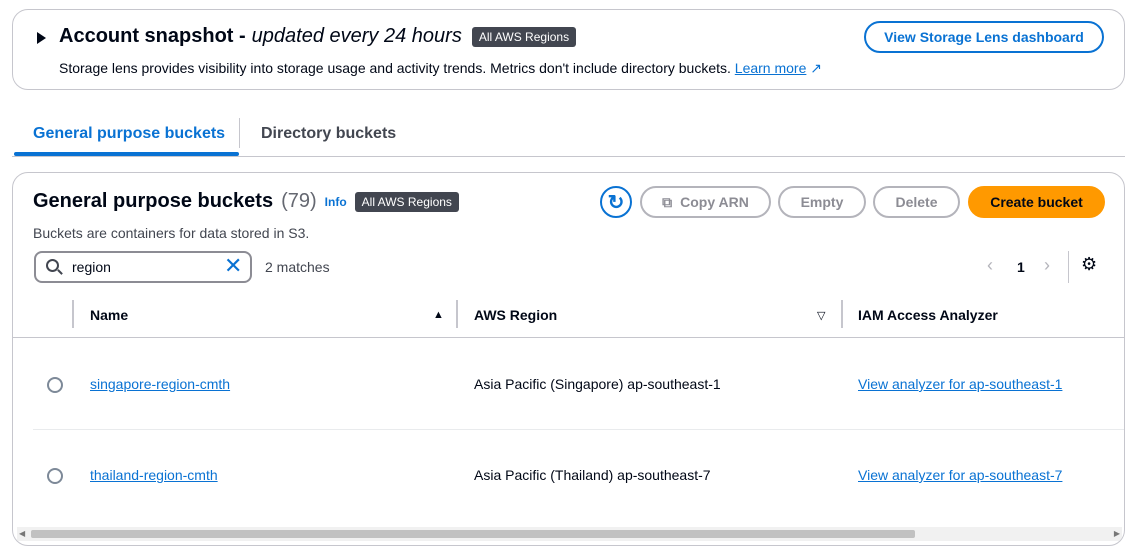 This screenshot has height=551, width=1133. What do you see at coordinates (143, 267) in the screenshot?
I see `search-input: region ✕` at bounding box center [143, 267].